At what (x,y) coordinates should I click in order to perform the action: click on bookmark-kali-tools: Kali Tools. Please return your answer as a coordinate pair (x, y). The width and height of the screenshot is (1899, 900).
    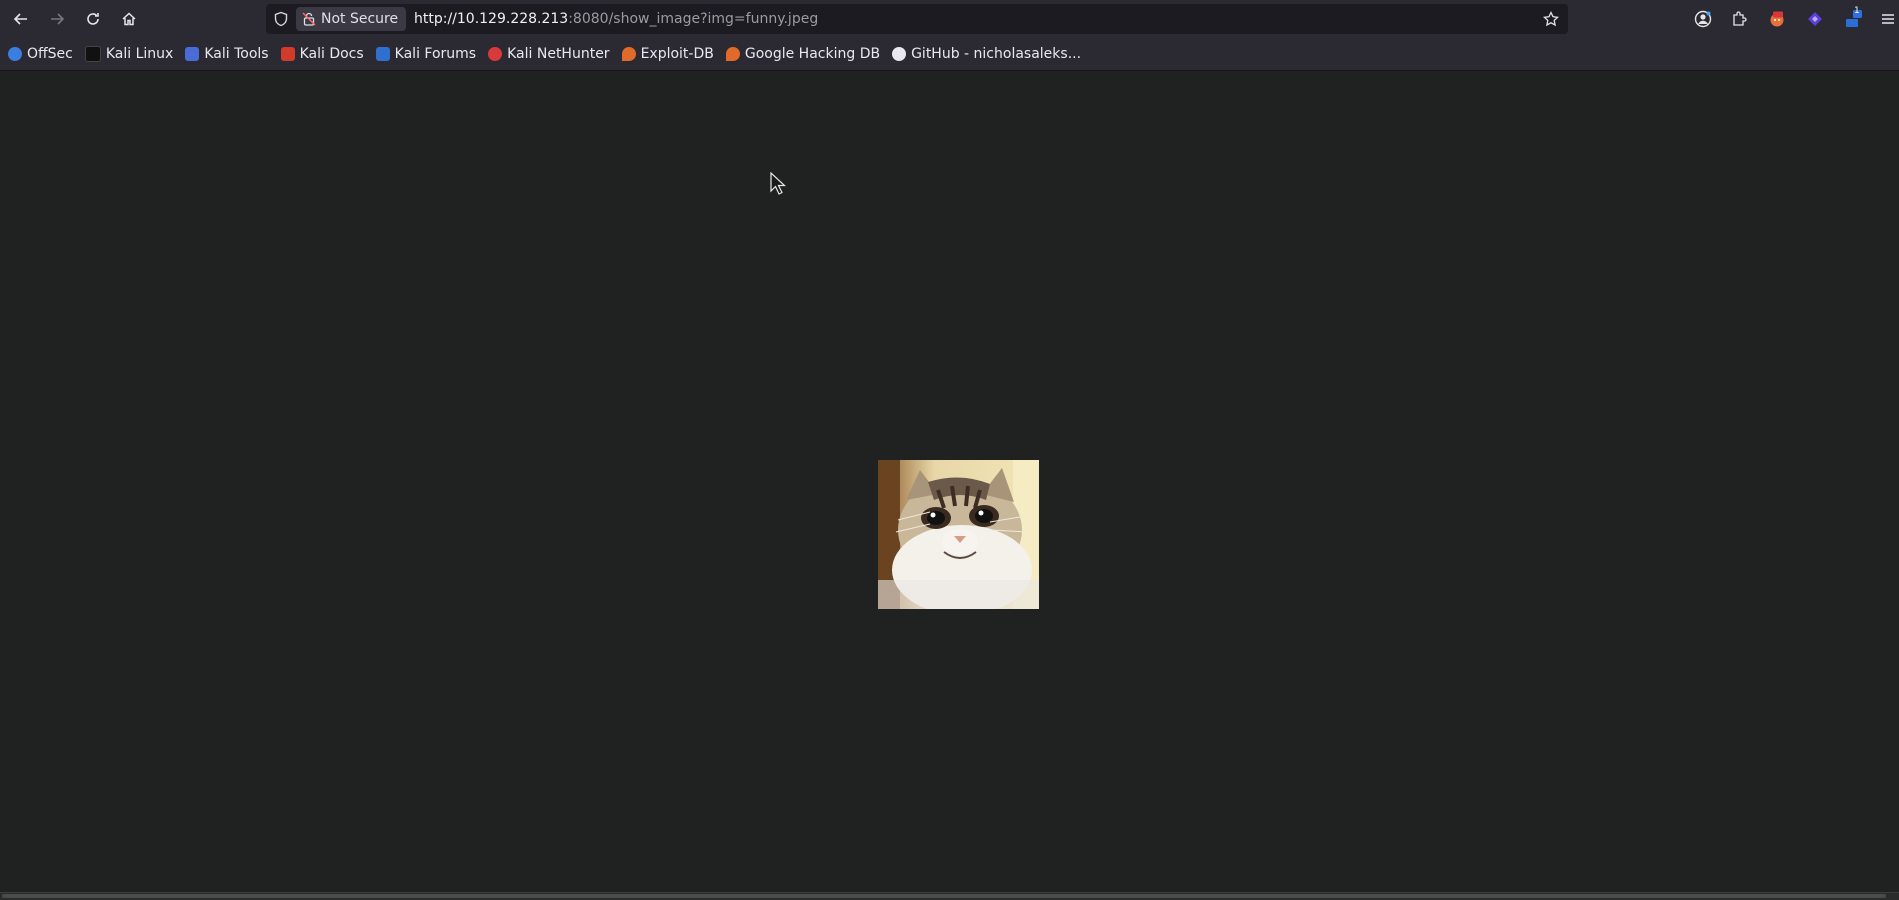
    Looking at the image, I should click on (227, 54).